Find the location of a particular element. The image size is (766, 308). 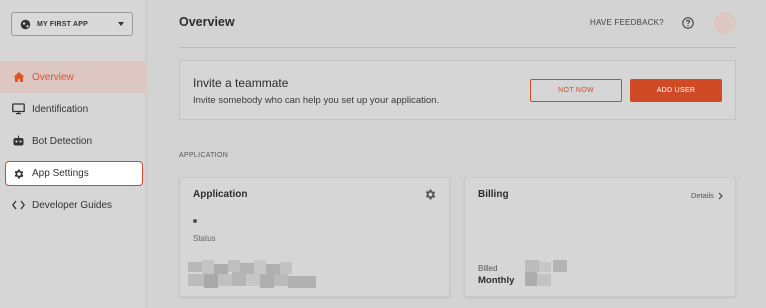

sidebar-item-overview: Overview is located at coordinates (73, 77).